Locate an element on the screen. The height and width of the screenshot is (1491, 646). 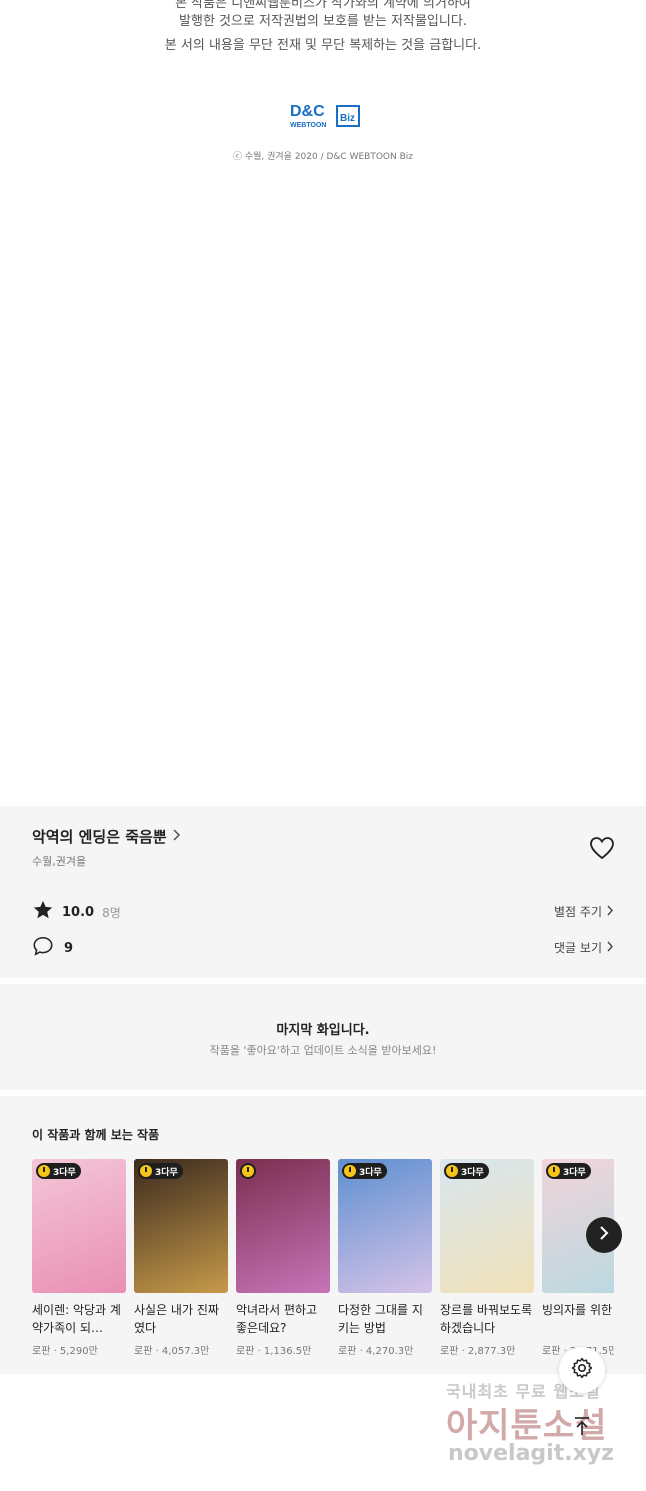
last-episode-subtext: 작품을 '좋아요'하고 업데이트 소식을 받아보세요! is located at coordinates (323, 1050).